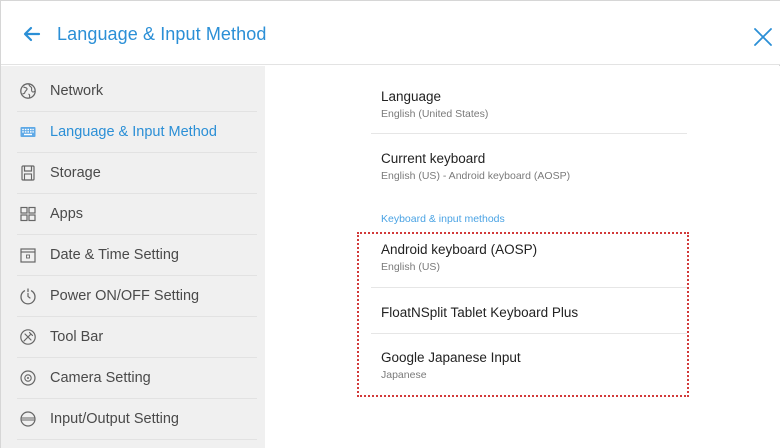  Describe the element at coordinates (67, 214) in the screenshot. I see `sidebar-item-label: Apps` at that location.